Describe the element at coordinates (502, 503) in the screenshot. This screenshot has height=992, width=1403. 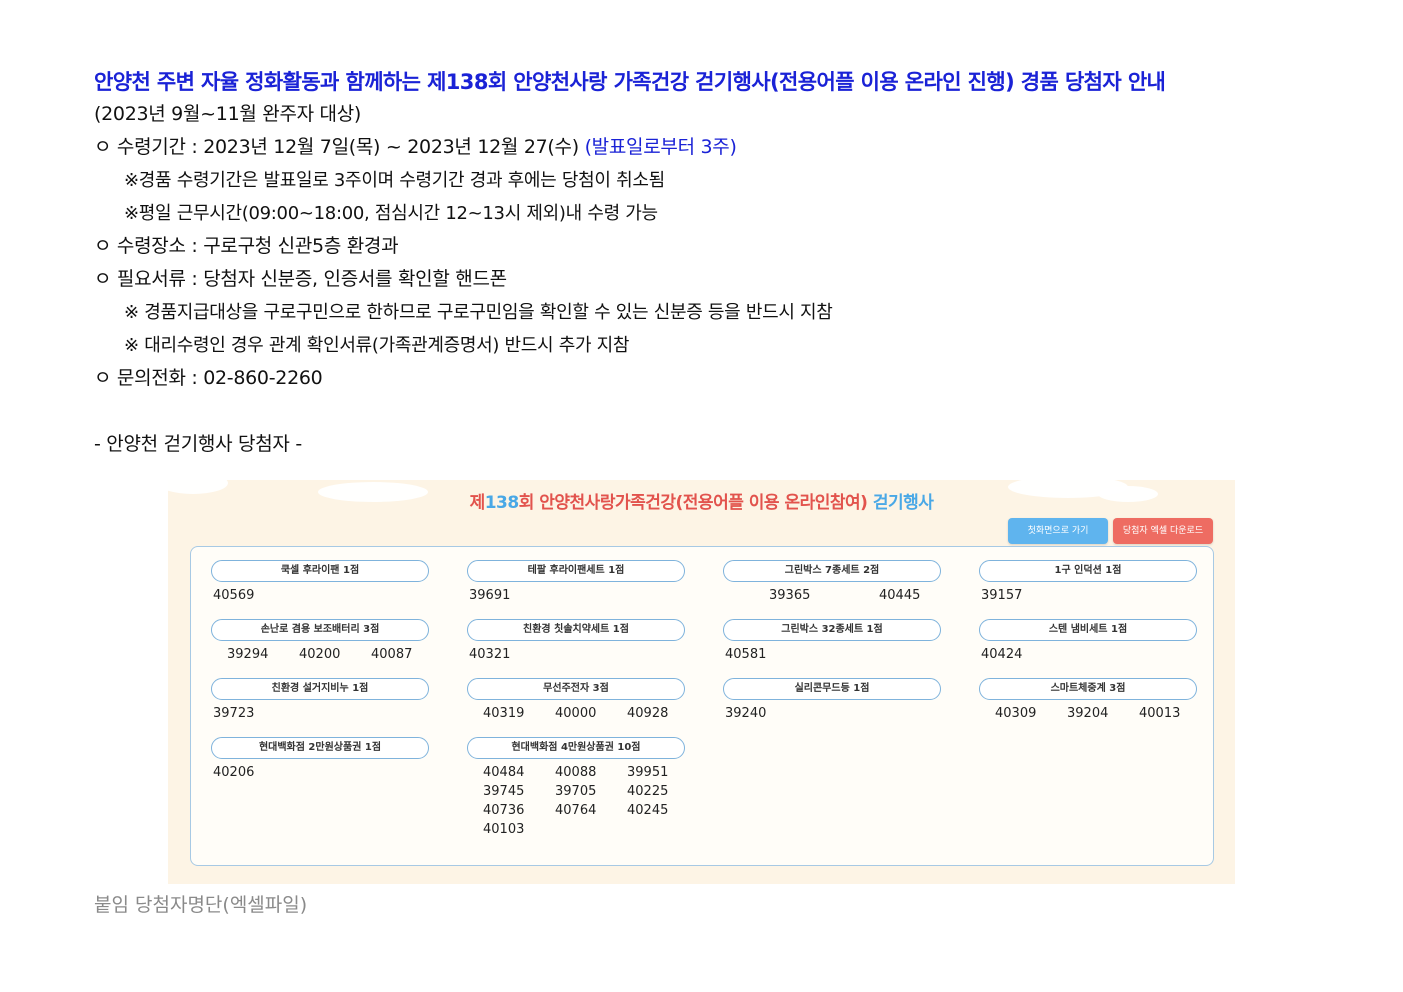
I see `panel-title-num: 138` at that location.